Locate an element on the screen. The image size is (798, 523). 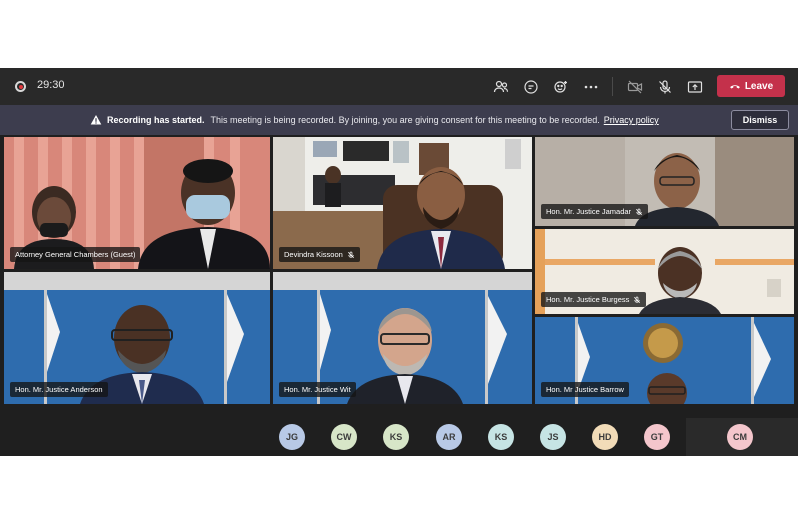
participant-name: Hon. Mr. Justice Jamadar is located at coordinates (589, 211).